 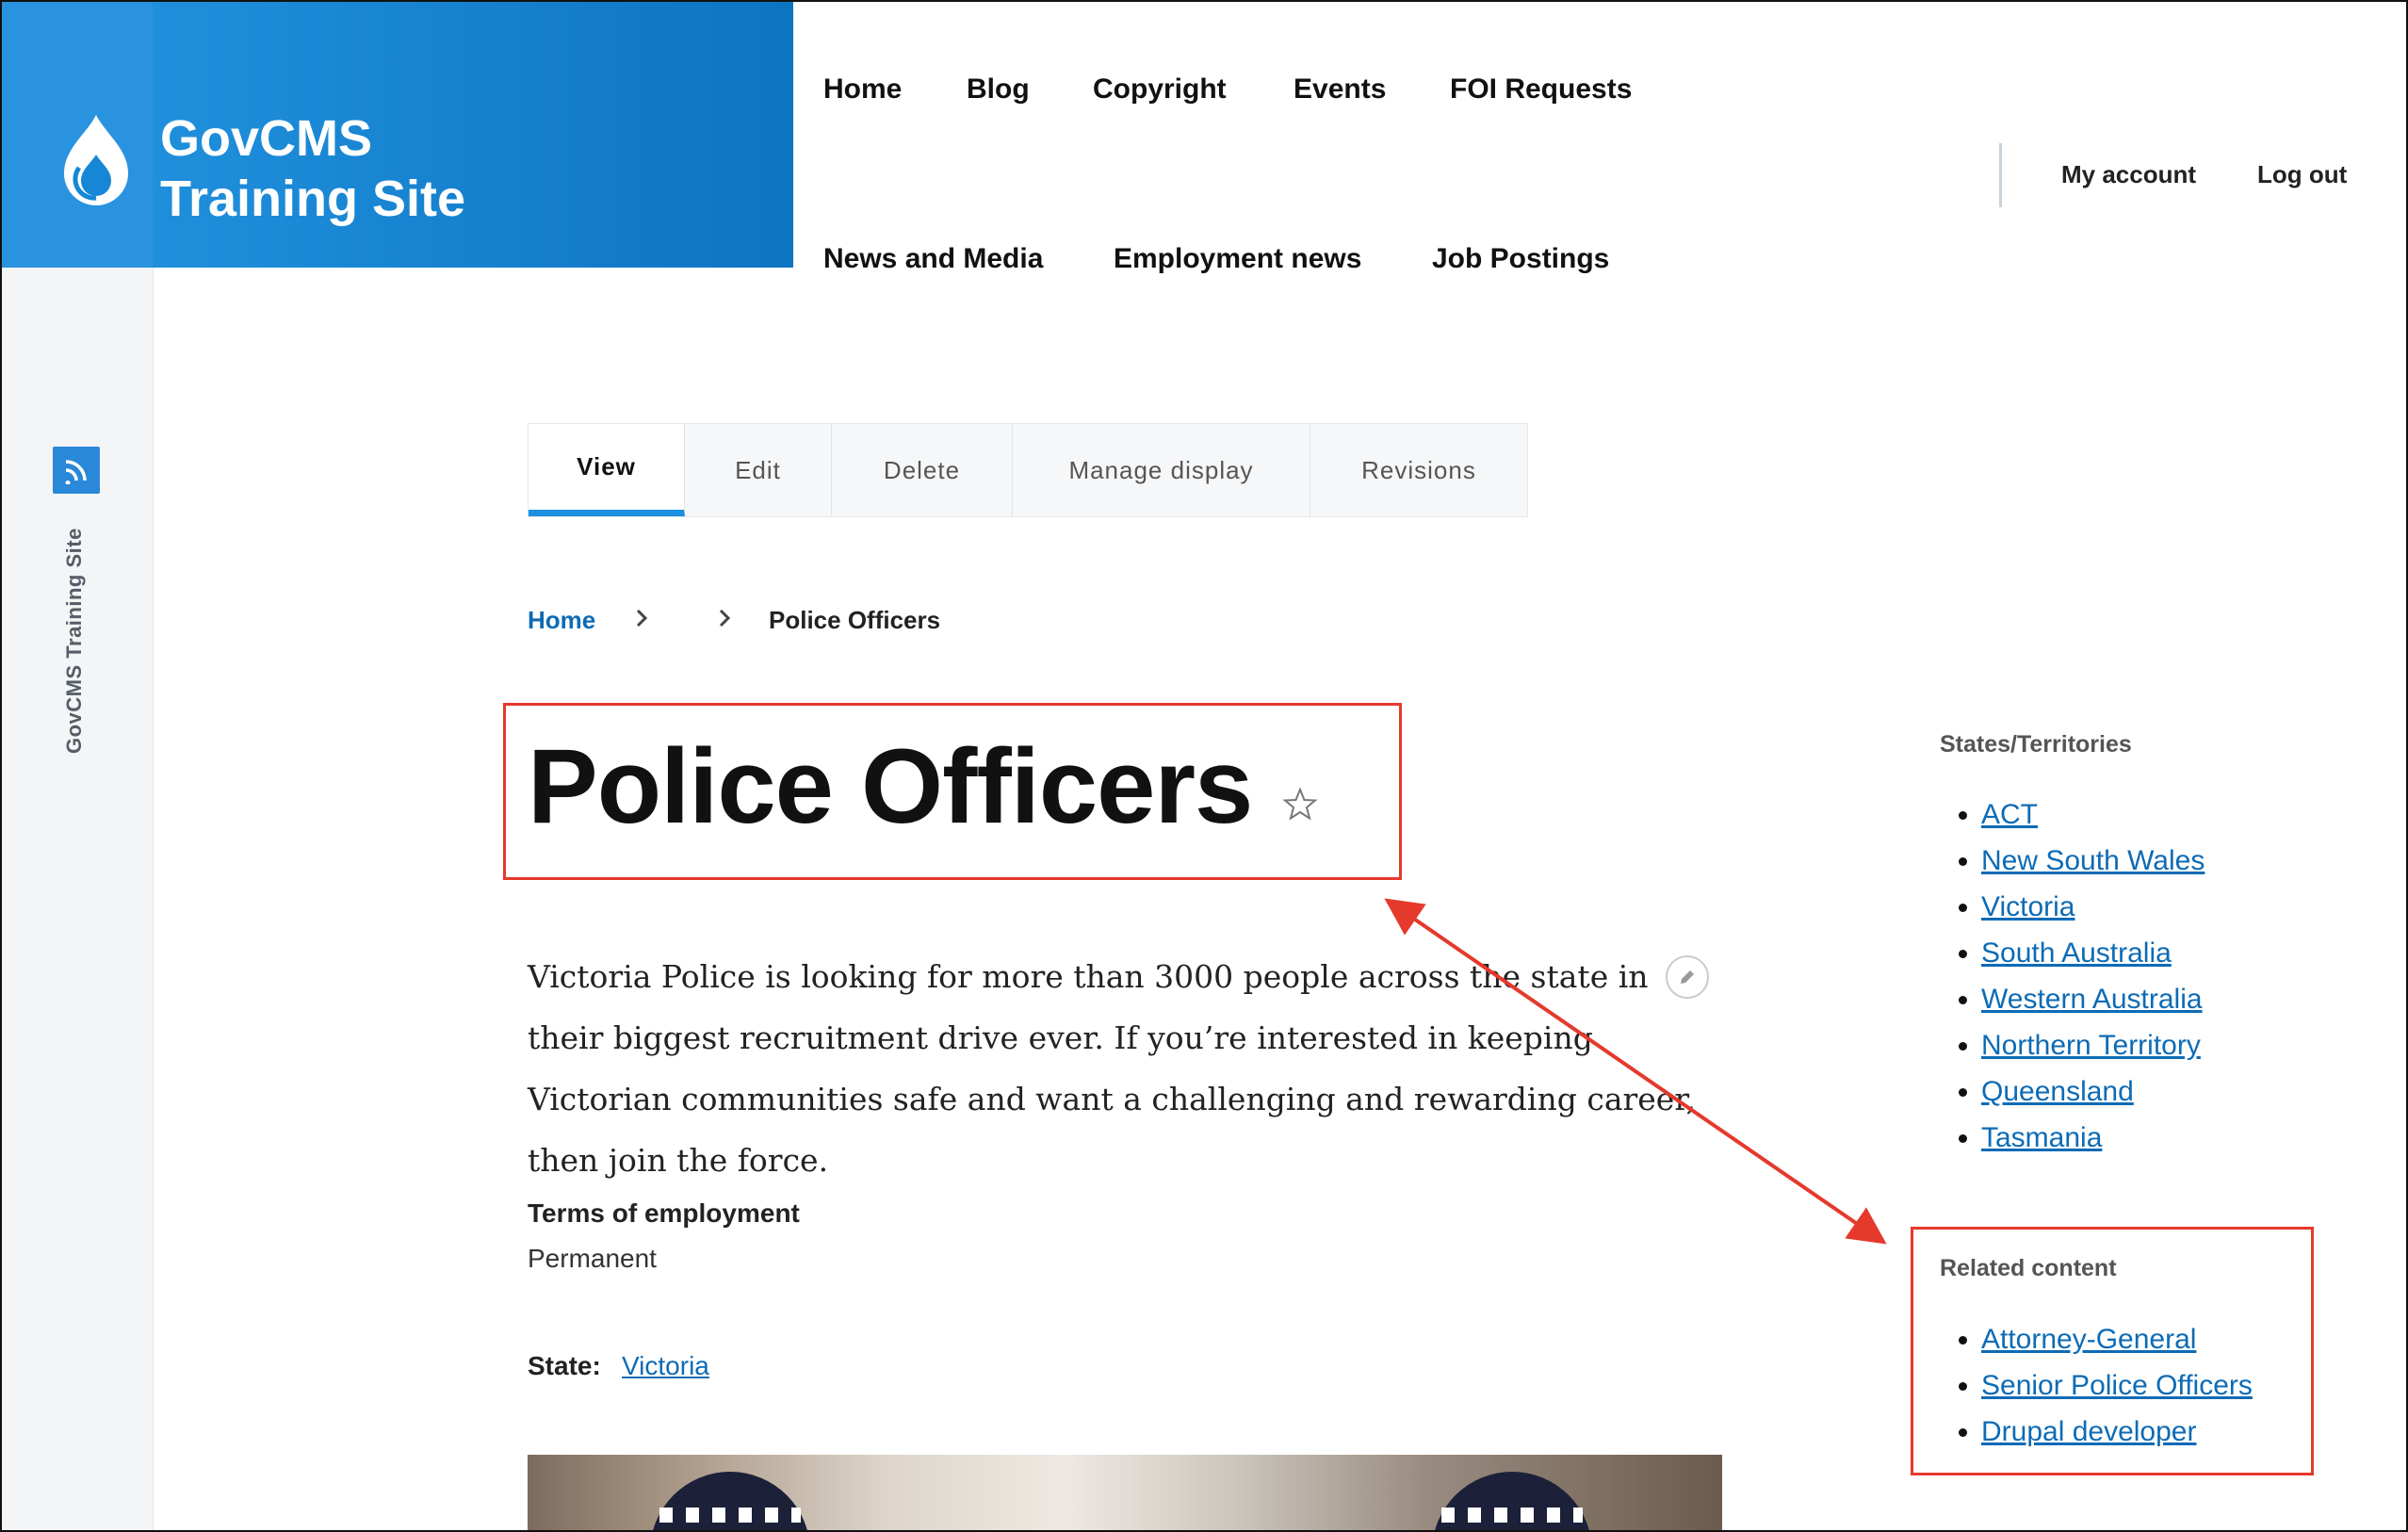 I want to click on list-item: New South Wales, so click(x=2093, y=861).